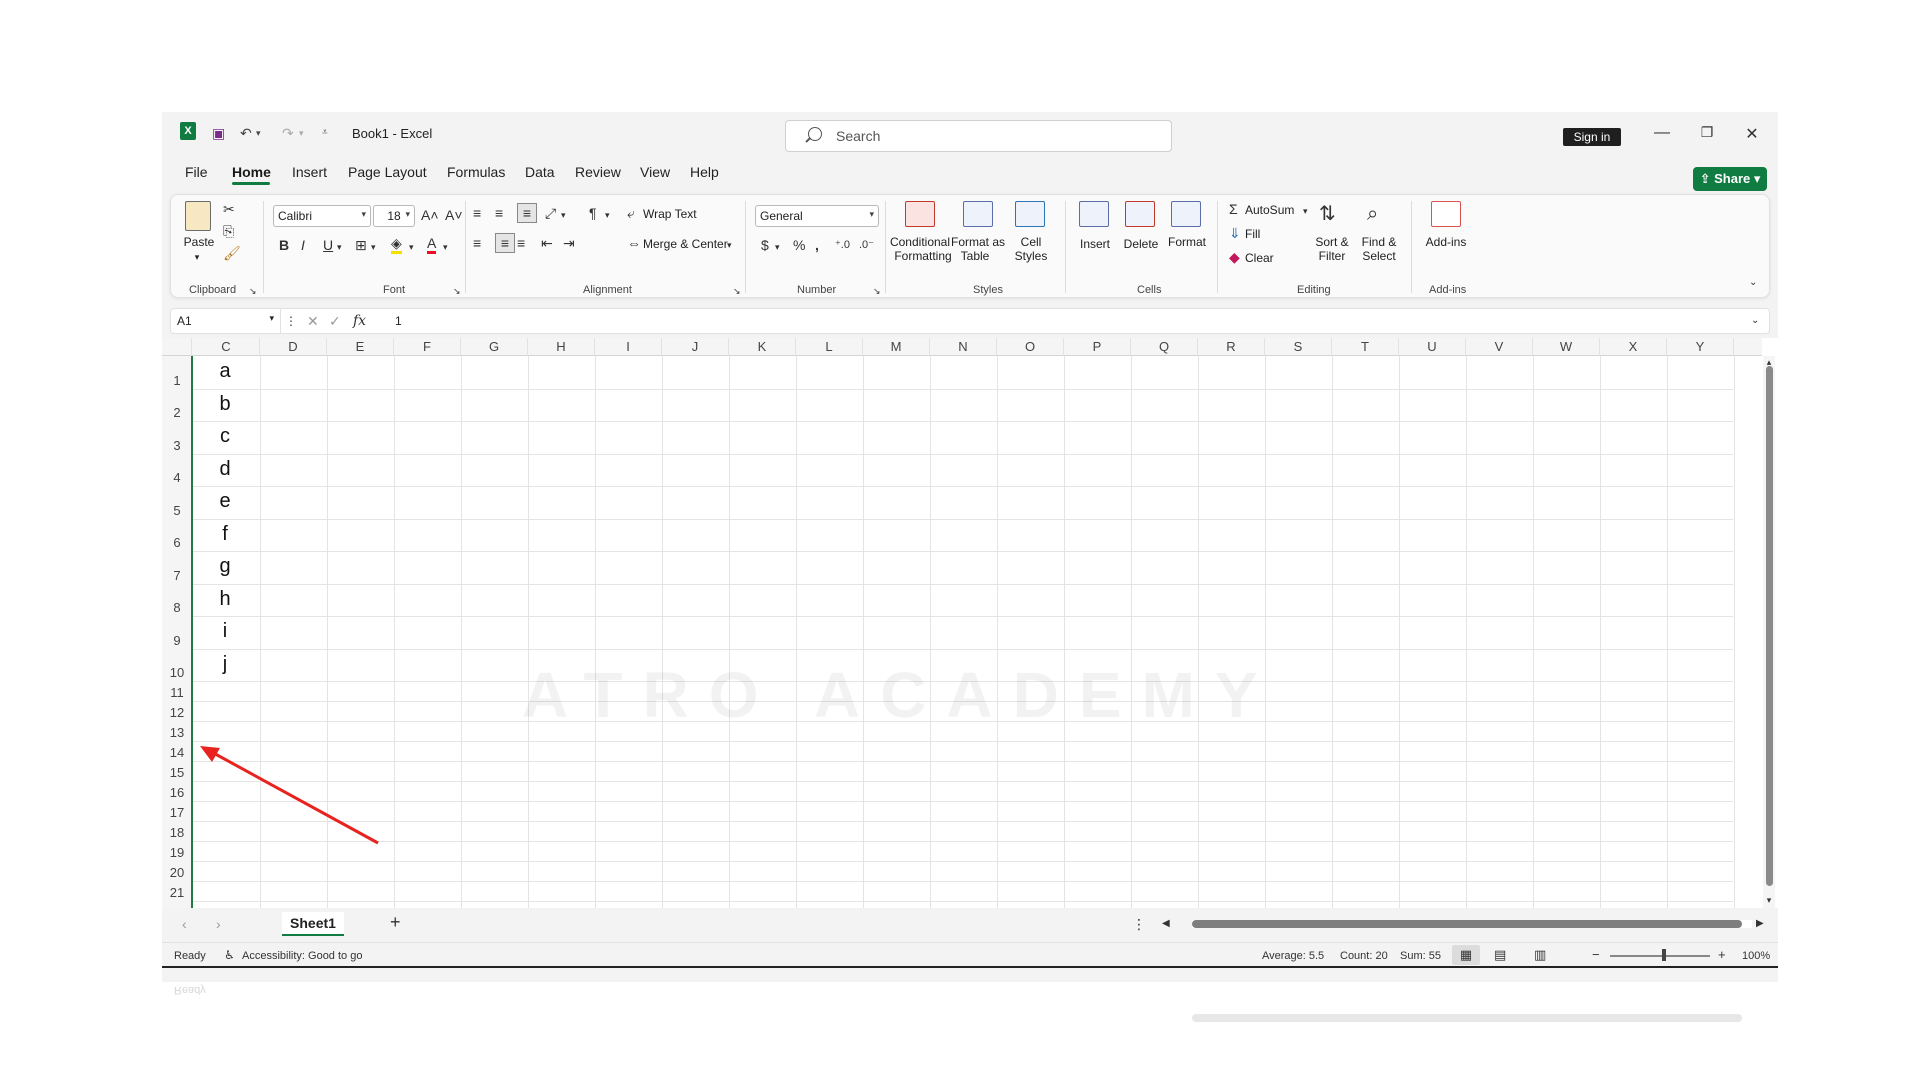 This screenshot has height=1080, width=1920. Describe the element at coordinates (1446, 214) in the screenshot. I see `add-ins-icon` at that location.